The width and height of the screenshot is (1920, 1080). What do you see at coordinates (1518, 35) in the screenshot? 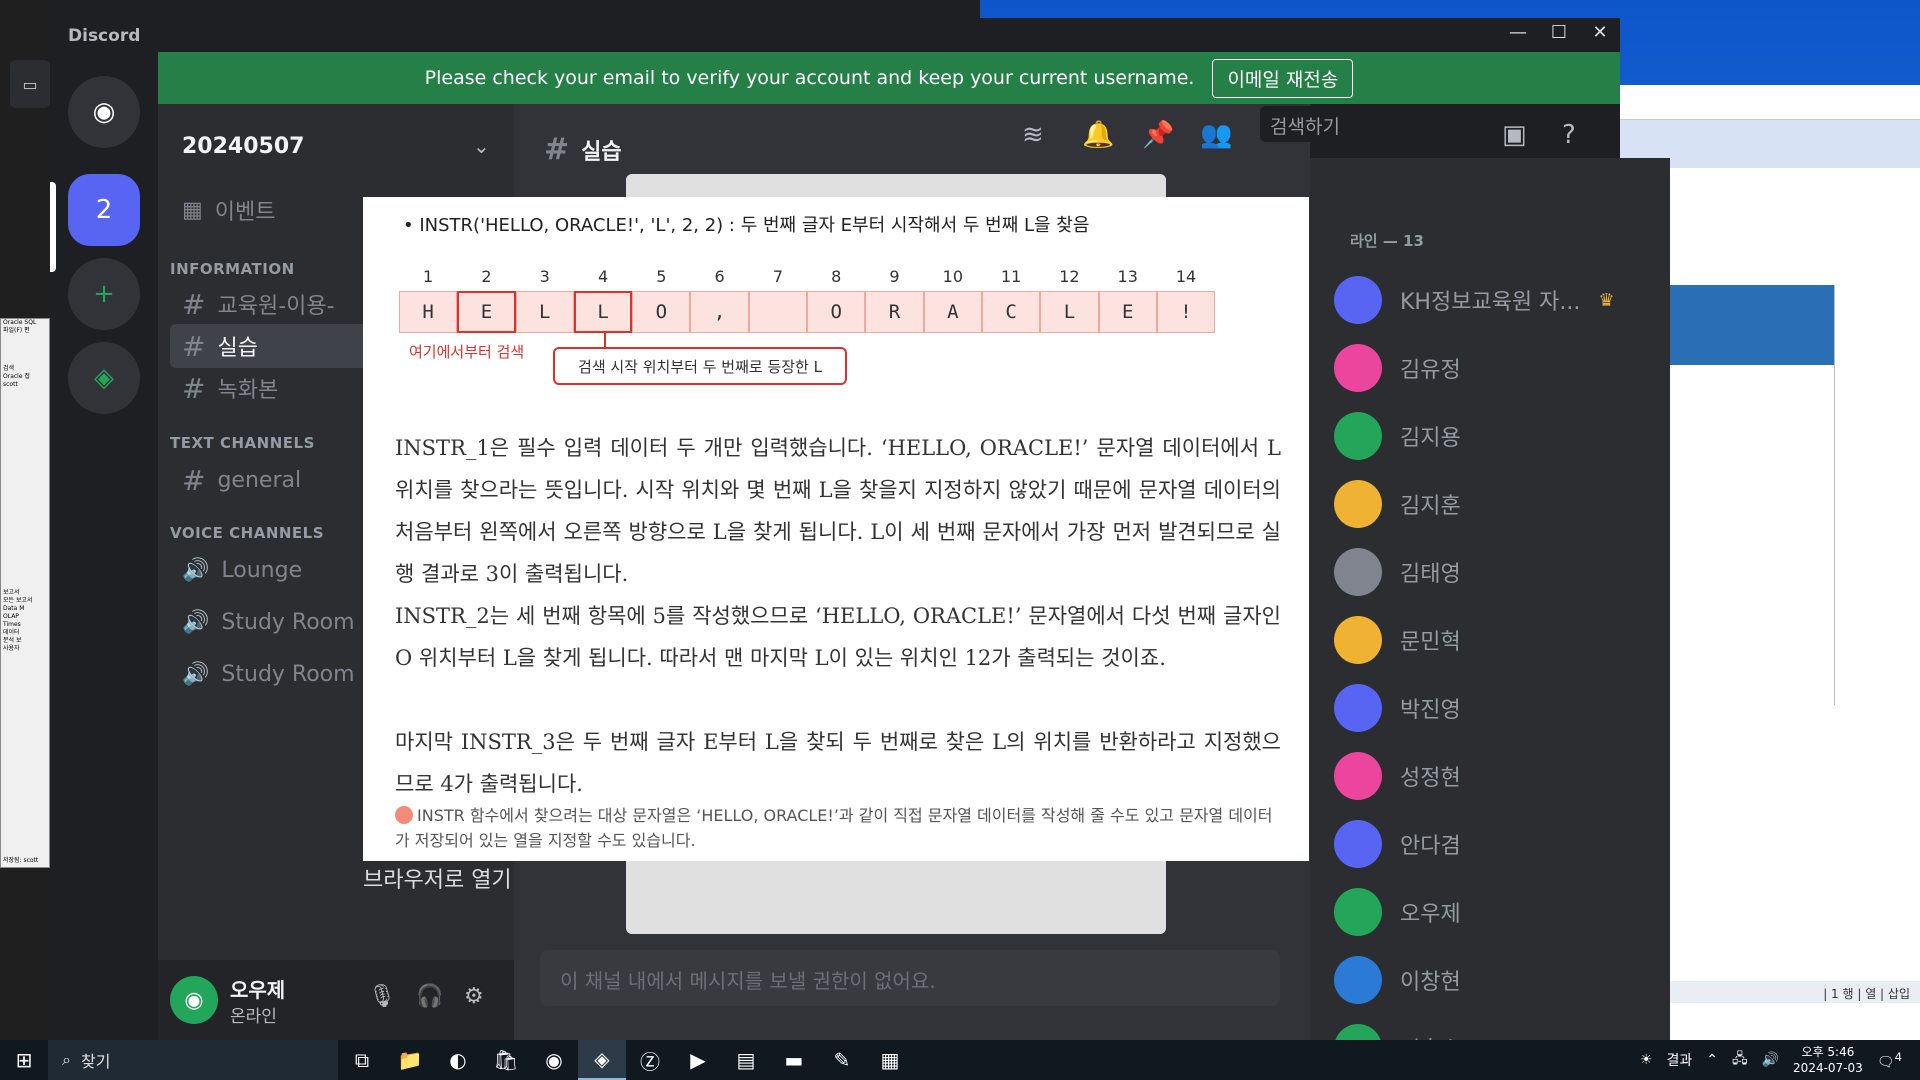
I see `minimize-icon: —` at bounding box center [1518, 35].